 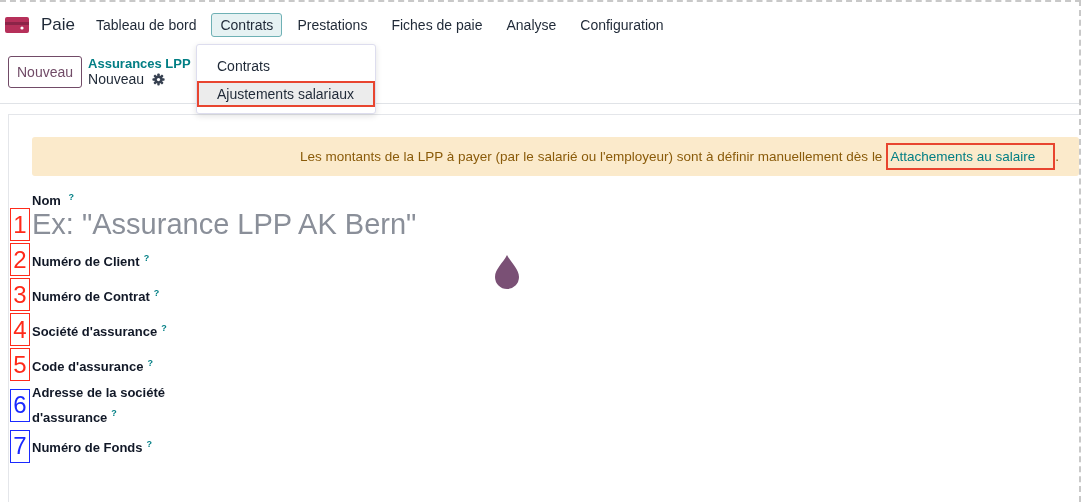 I want to click on number-marker: 1, so click(x=20, y=225).